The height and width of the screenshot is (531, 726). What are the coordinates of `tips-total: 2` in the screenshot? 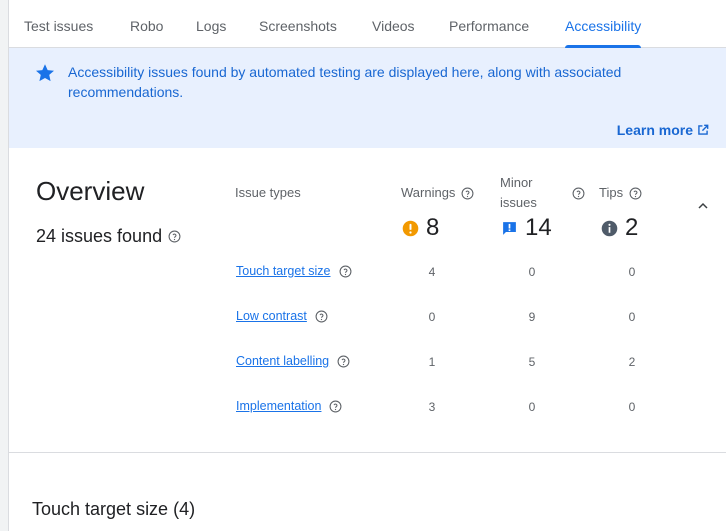 It's located at (619, 228).